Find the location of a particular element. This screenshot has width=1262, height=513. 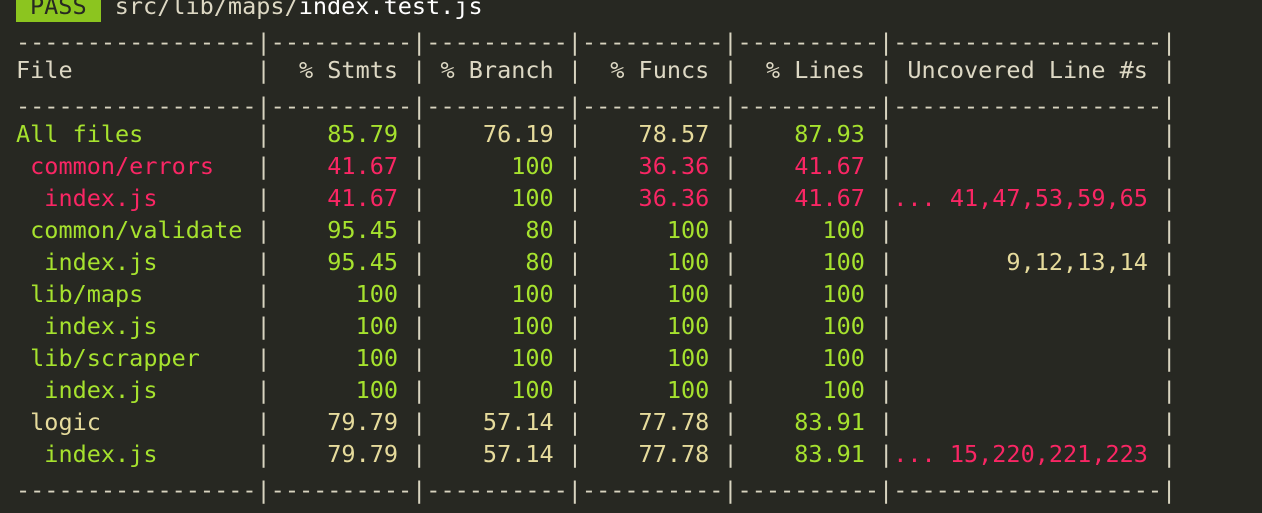

cell-file: All files is located at coordinates (136, 134).